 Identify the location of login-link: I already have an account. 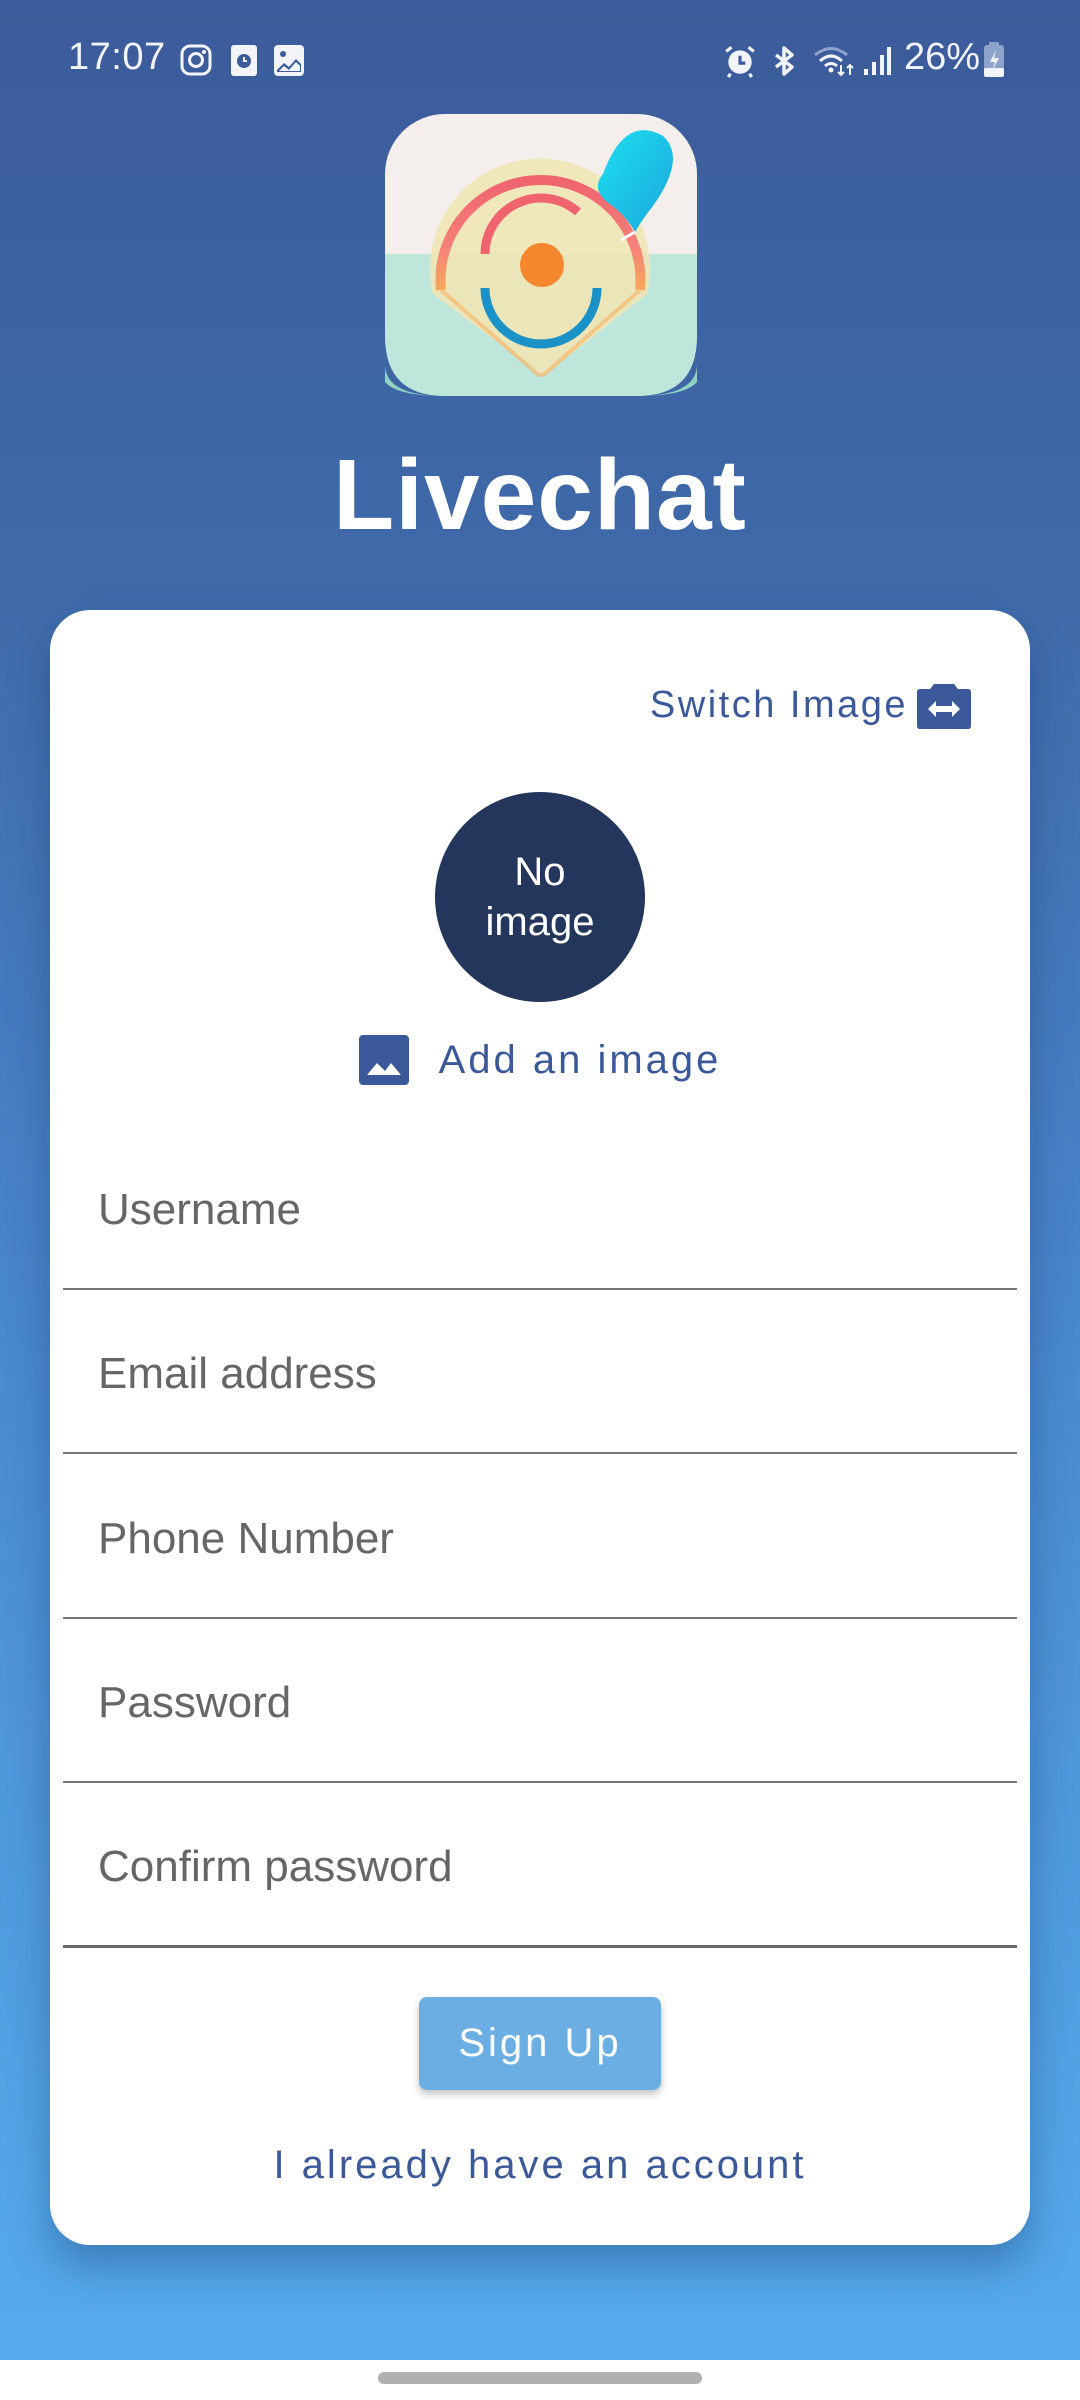
(540, 2165).